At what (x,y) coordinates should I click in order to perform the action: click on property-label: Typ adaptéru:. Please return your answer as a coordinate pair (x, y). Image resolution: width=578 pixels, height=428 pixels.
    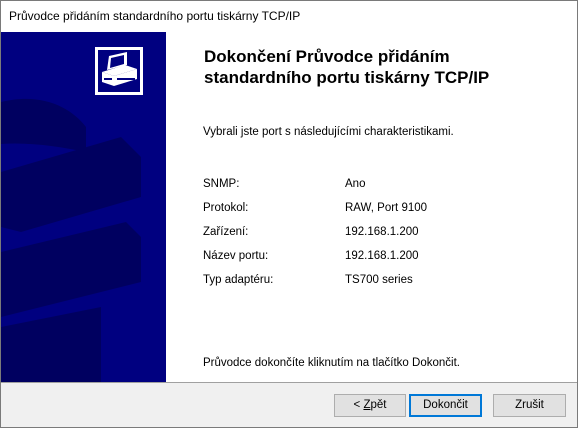
    Looking at the image, I should click on (238, 280).